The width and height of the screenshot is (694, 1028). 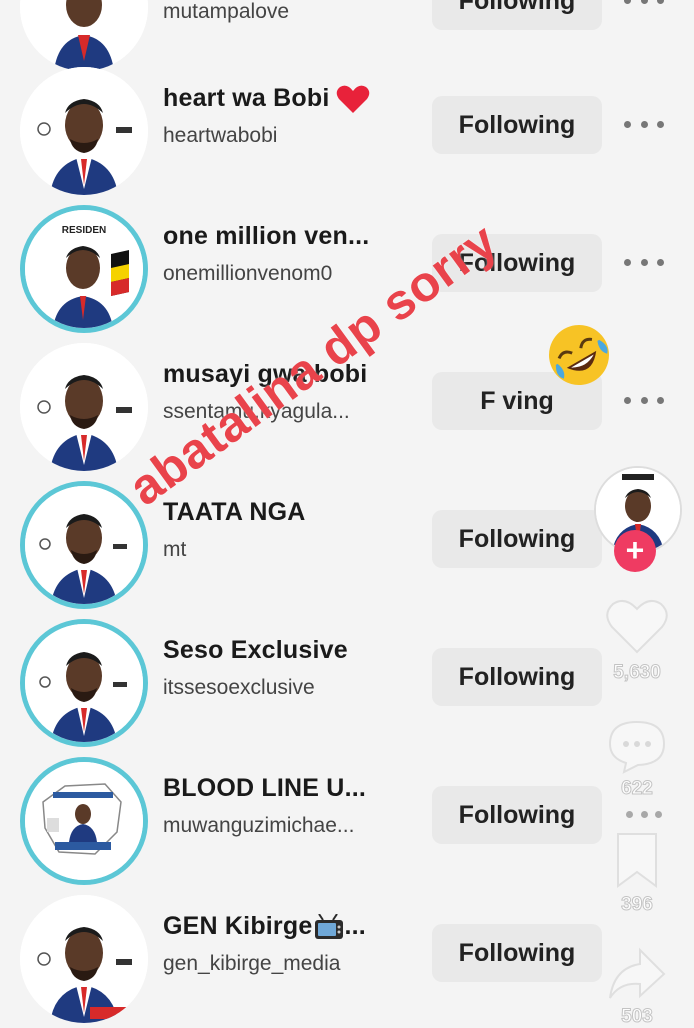 I want to click on svg-text: RESIDEN, so click(x=84, y=230).